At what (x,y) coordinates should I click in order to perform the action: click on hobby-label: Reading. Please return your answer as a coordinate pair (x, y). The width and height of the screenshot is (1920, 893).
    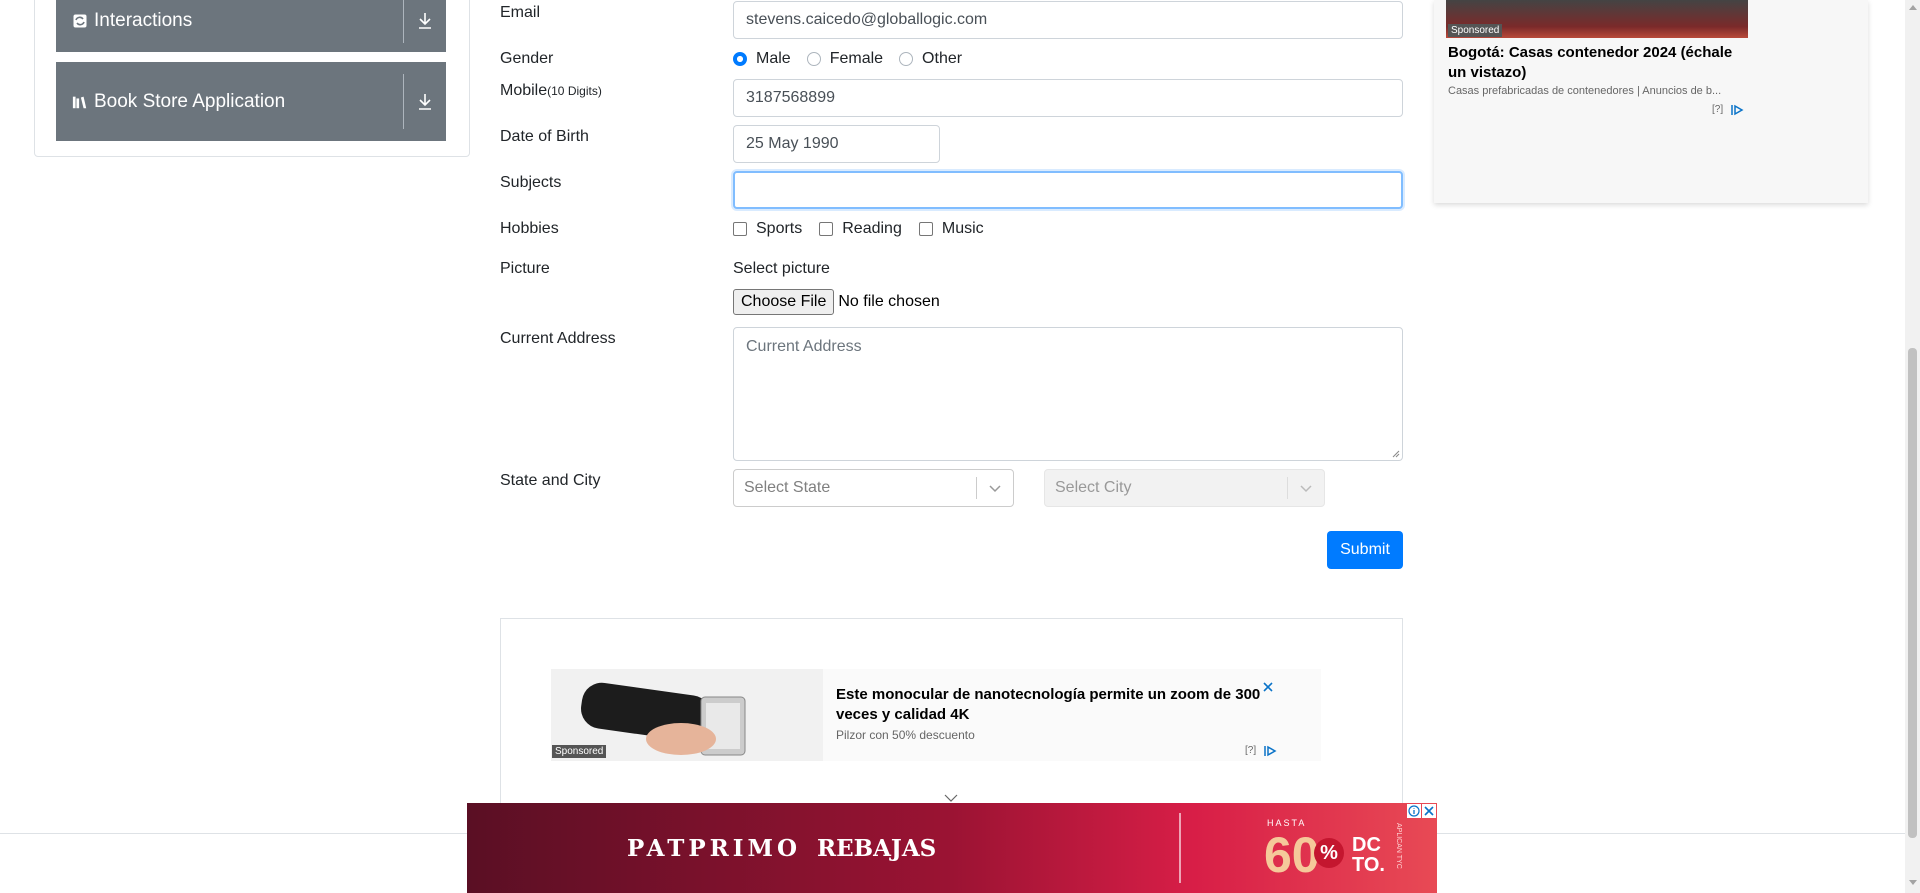
    Looking at the image, I should click on (872, 229).